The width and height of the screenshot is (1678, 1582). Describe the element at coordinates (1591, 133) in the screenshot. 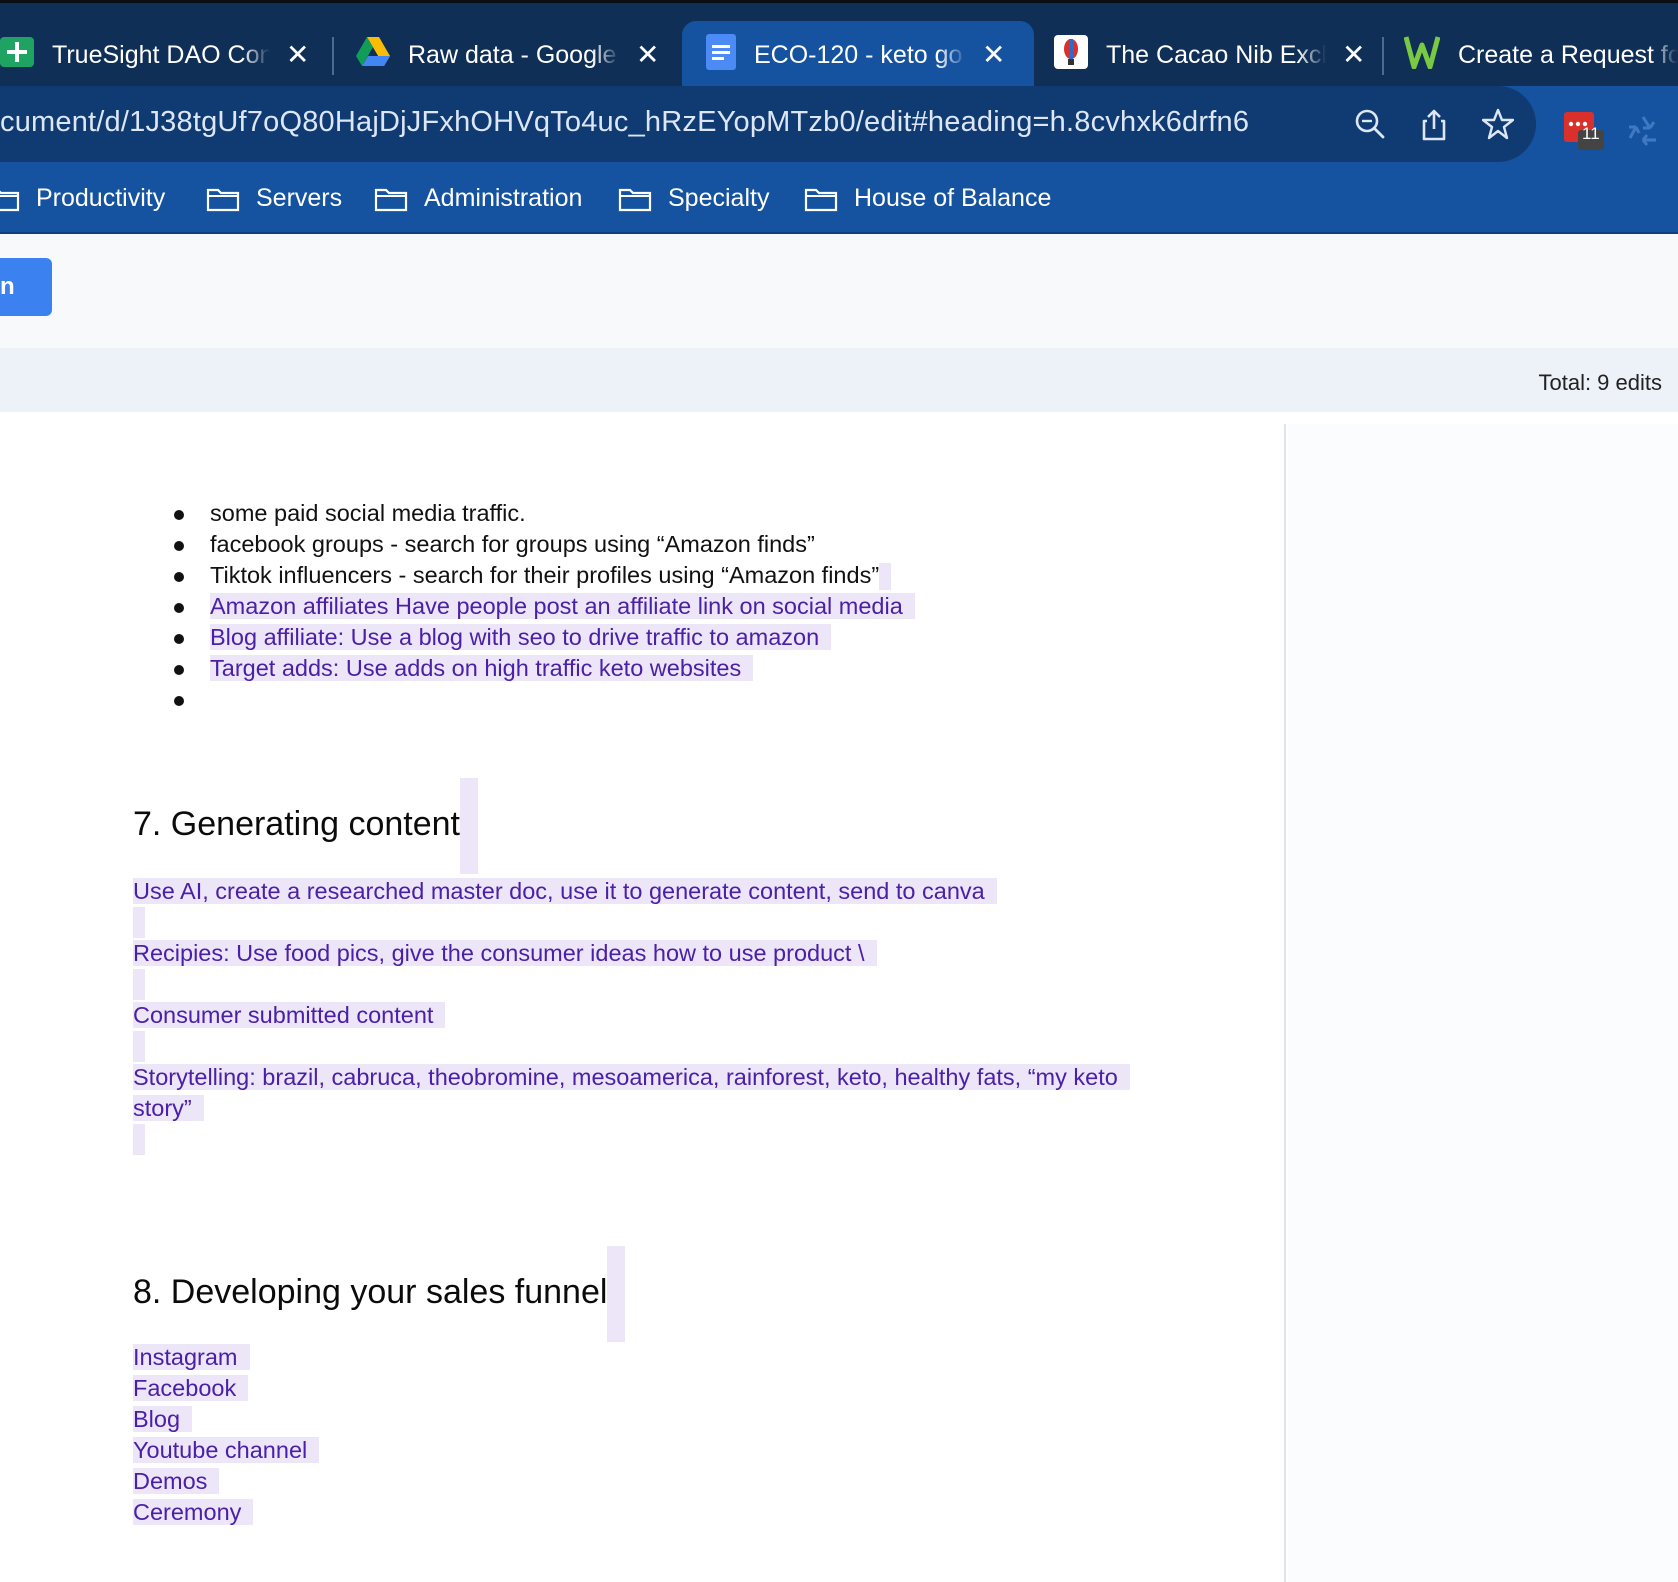

I see `extension-badge: 11` at that location.